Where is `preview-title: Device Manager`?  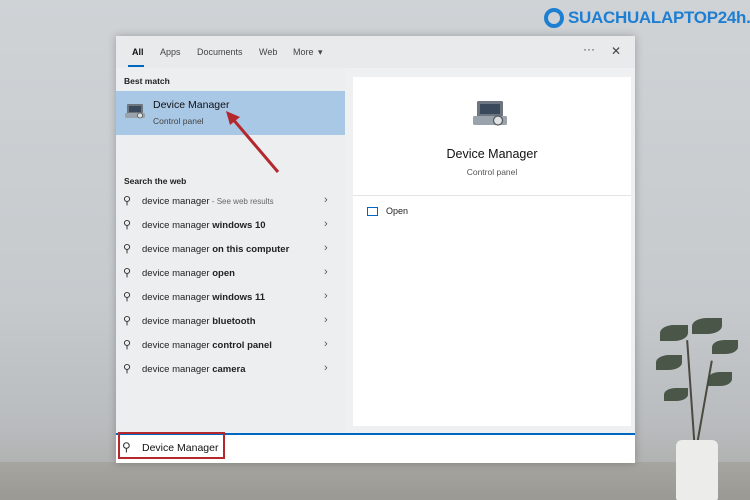 preview-title: Device Manager is located at coordinates (492, 154).